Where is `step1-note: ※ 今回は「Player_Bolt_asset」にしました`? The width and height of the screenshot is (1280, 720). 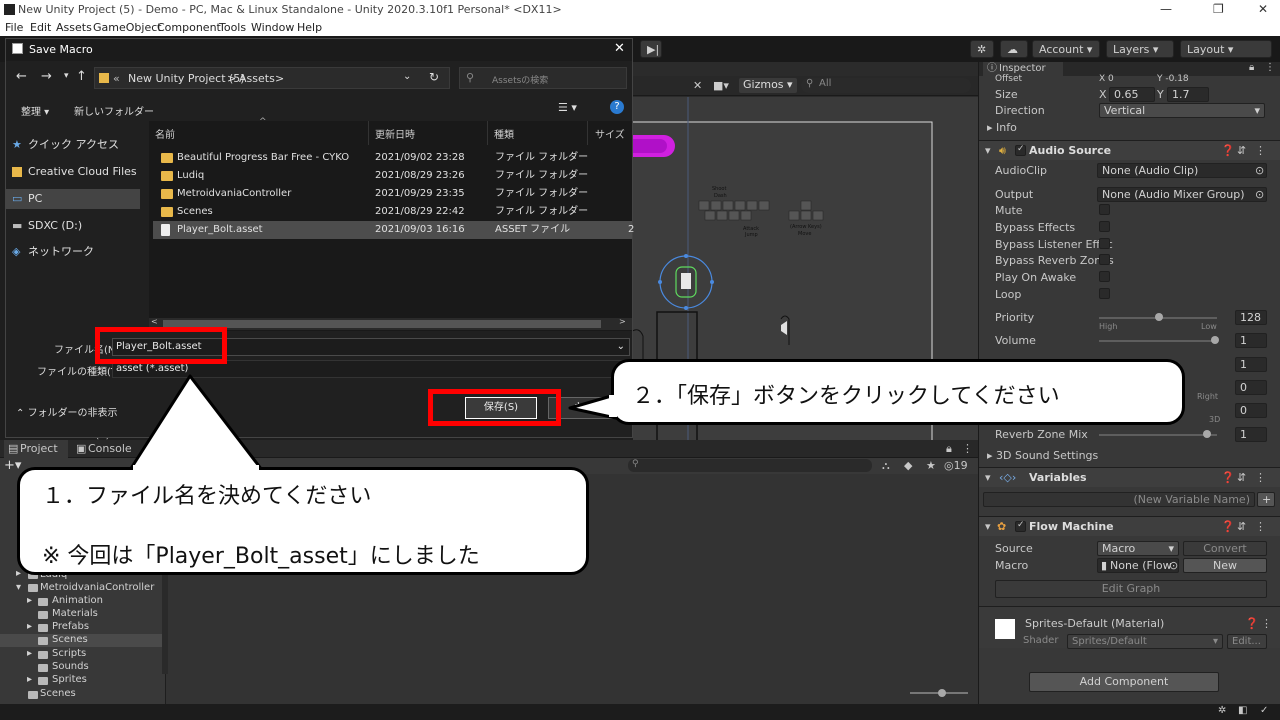
step1-note: ※ 今回は「Player_Bolt_asset」にしました is located at coordinates (261, 556).